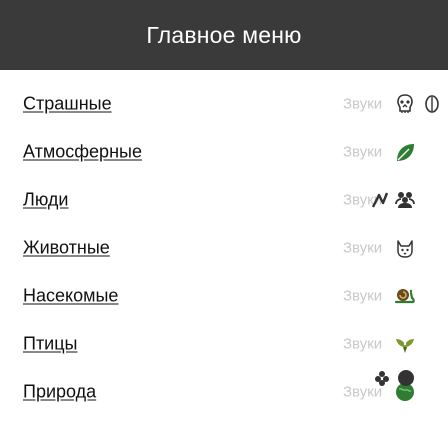  I want to click on sounds-link-atmospheric: Звуки, so click(362, 152).